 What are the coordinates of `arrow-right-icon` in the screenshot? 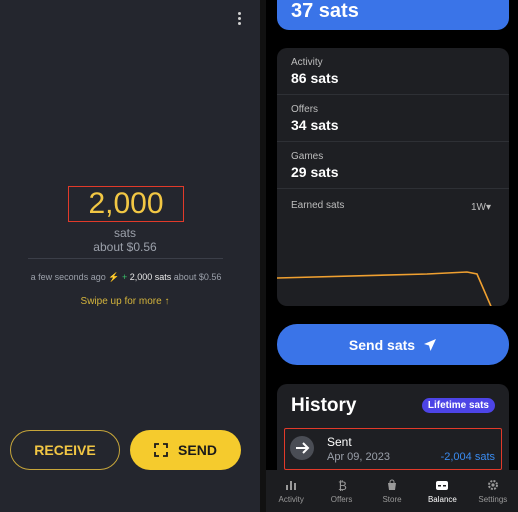 It's located at (302, 448).